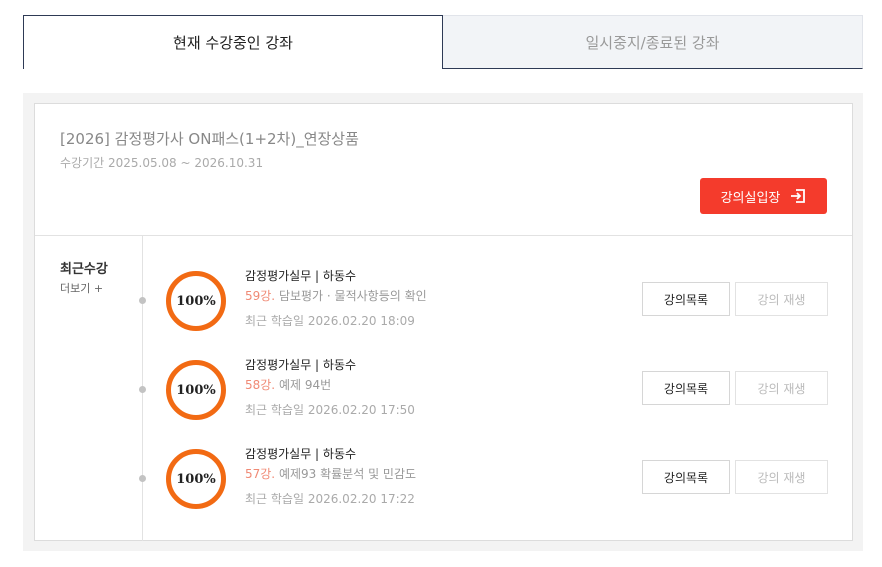  Describe the element at coordinates (209, 139) in the screenshot. I see `course-title: [2026] 감정평가사 ON패스(1+2차)_연장상품` at that location.